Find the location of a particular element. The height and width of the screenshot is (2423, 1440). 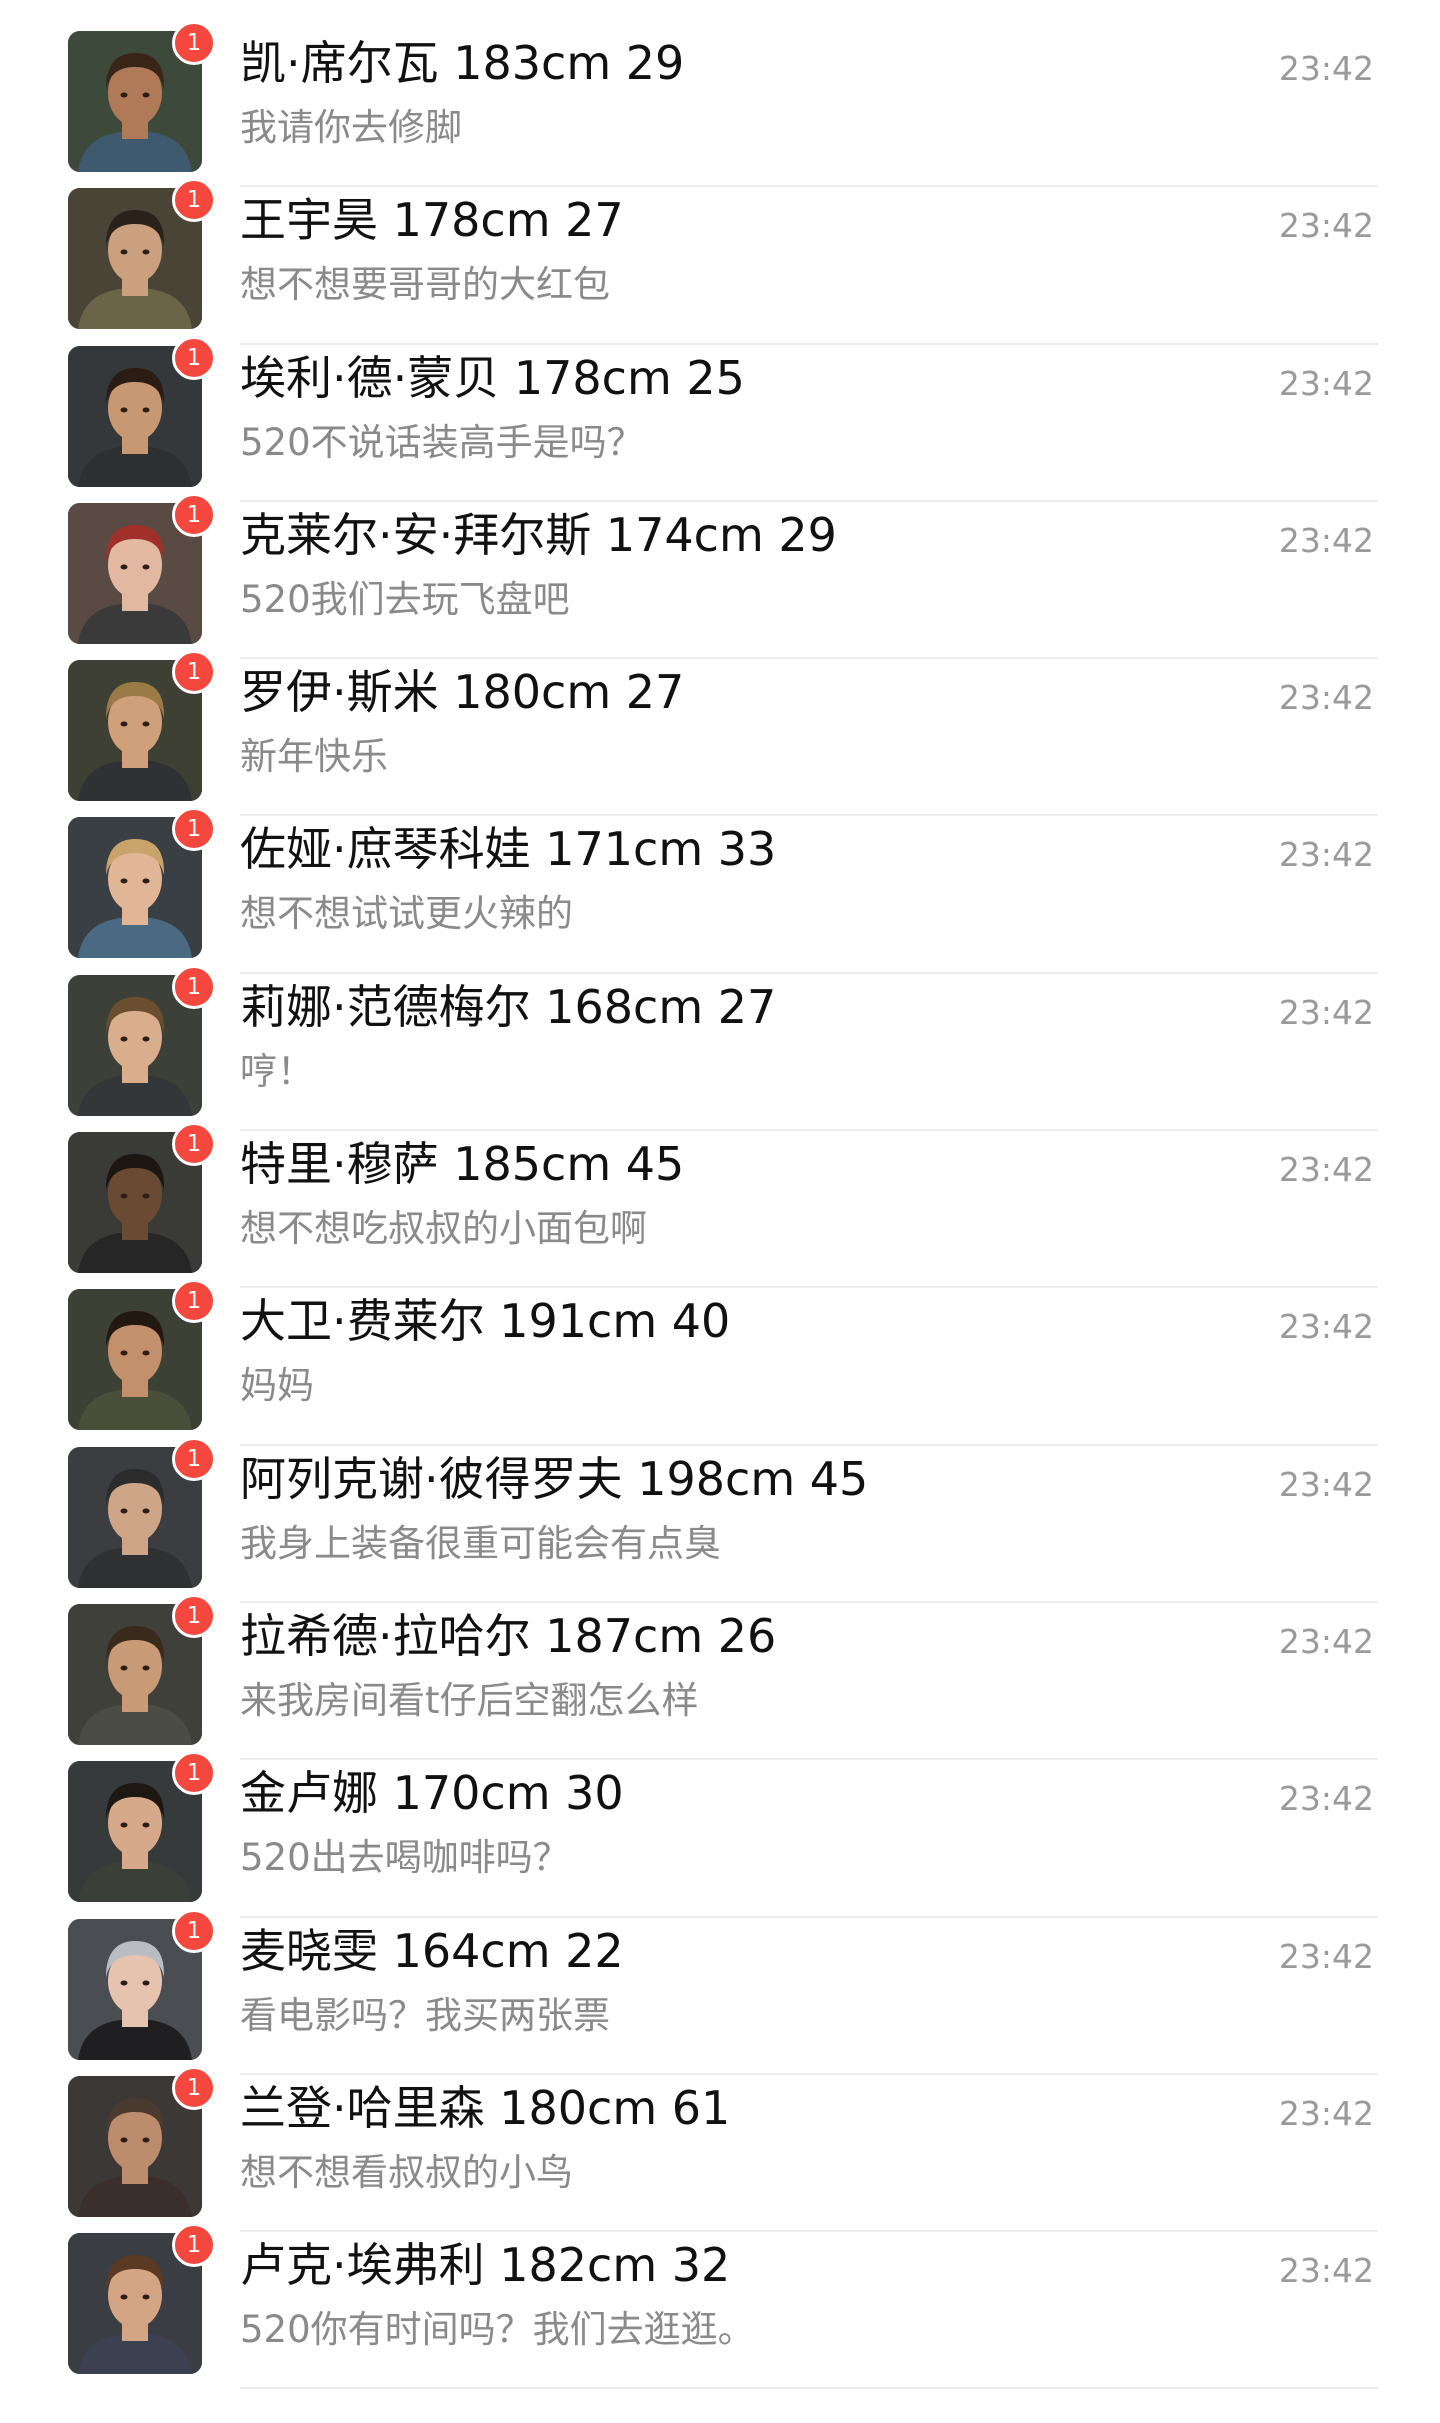

message-preview: 想不想看叔叔的小鸟 is located at coordinates (406, 2172).